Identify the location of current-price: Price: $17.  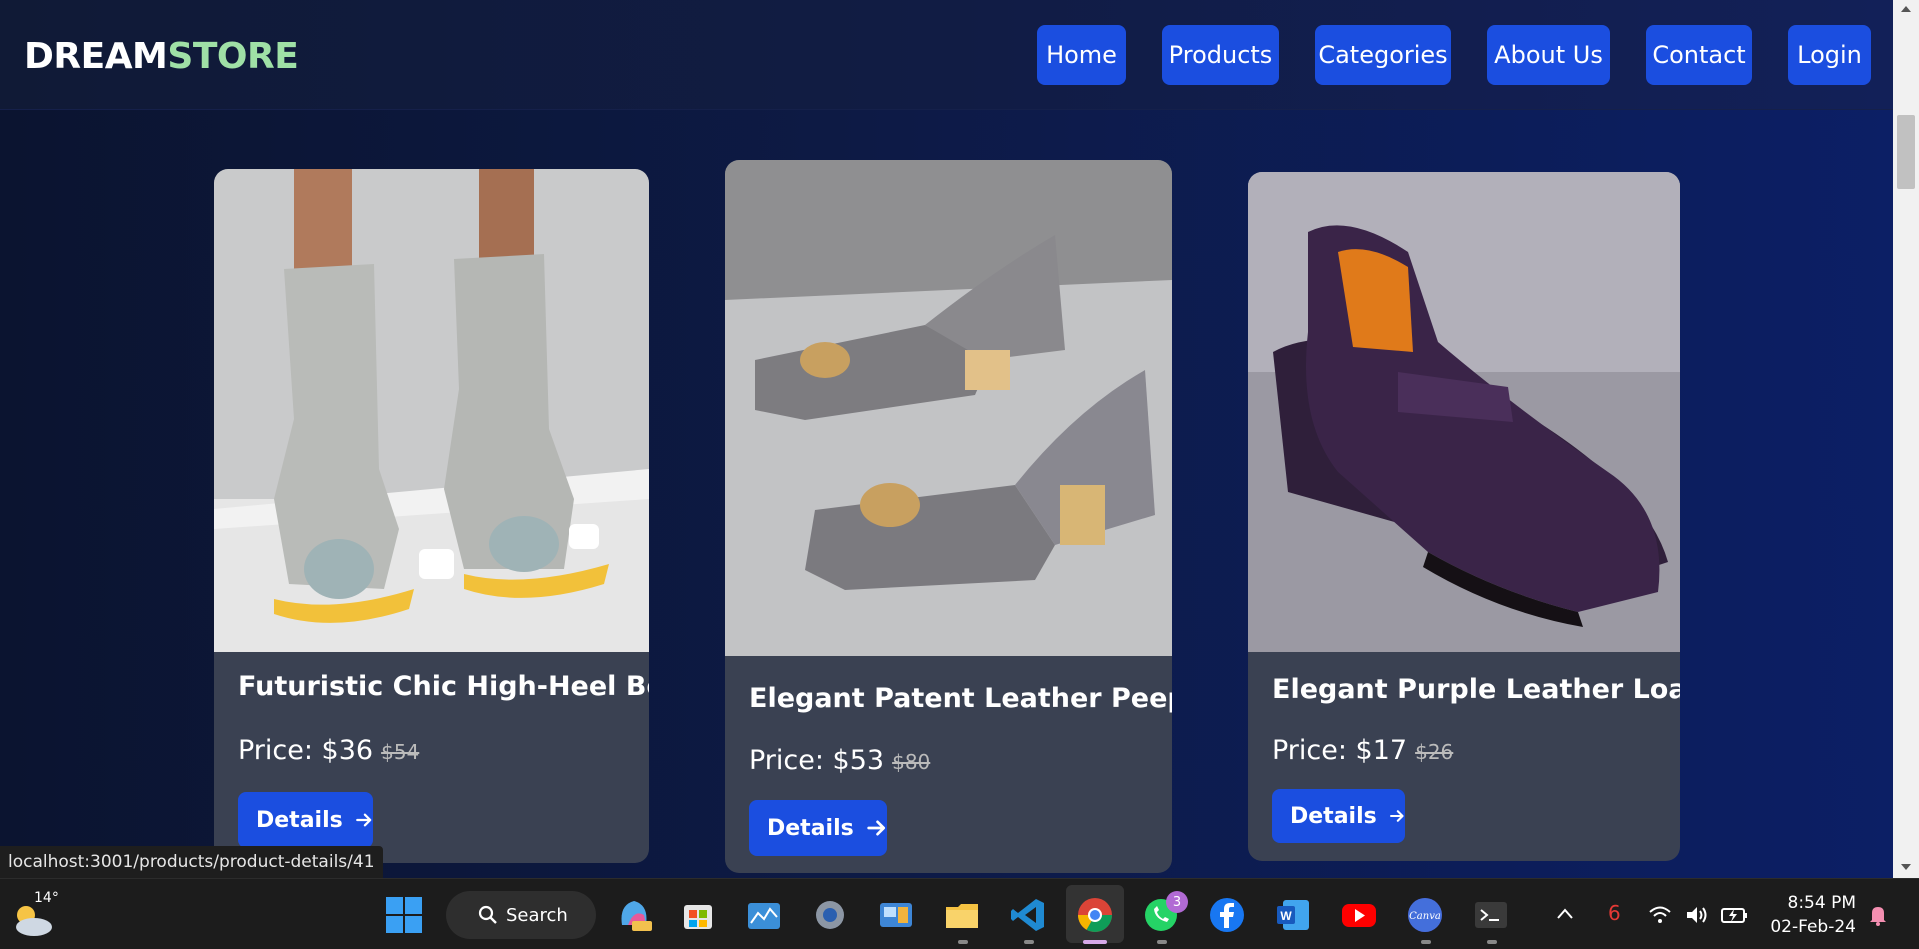
(1340, 750).